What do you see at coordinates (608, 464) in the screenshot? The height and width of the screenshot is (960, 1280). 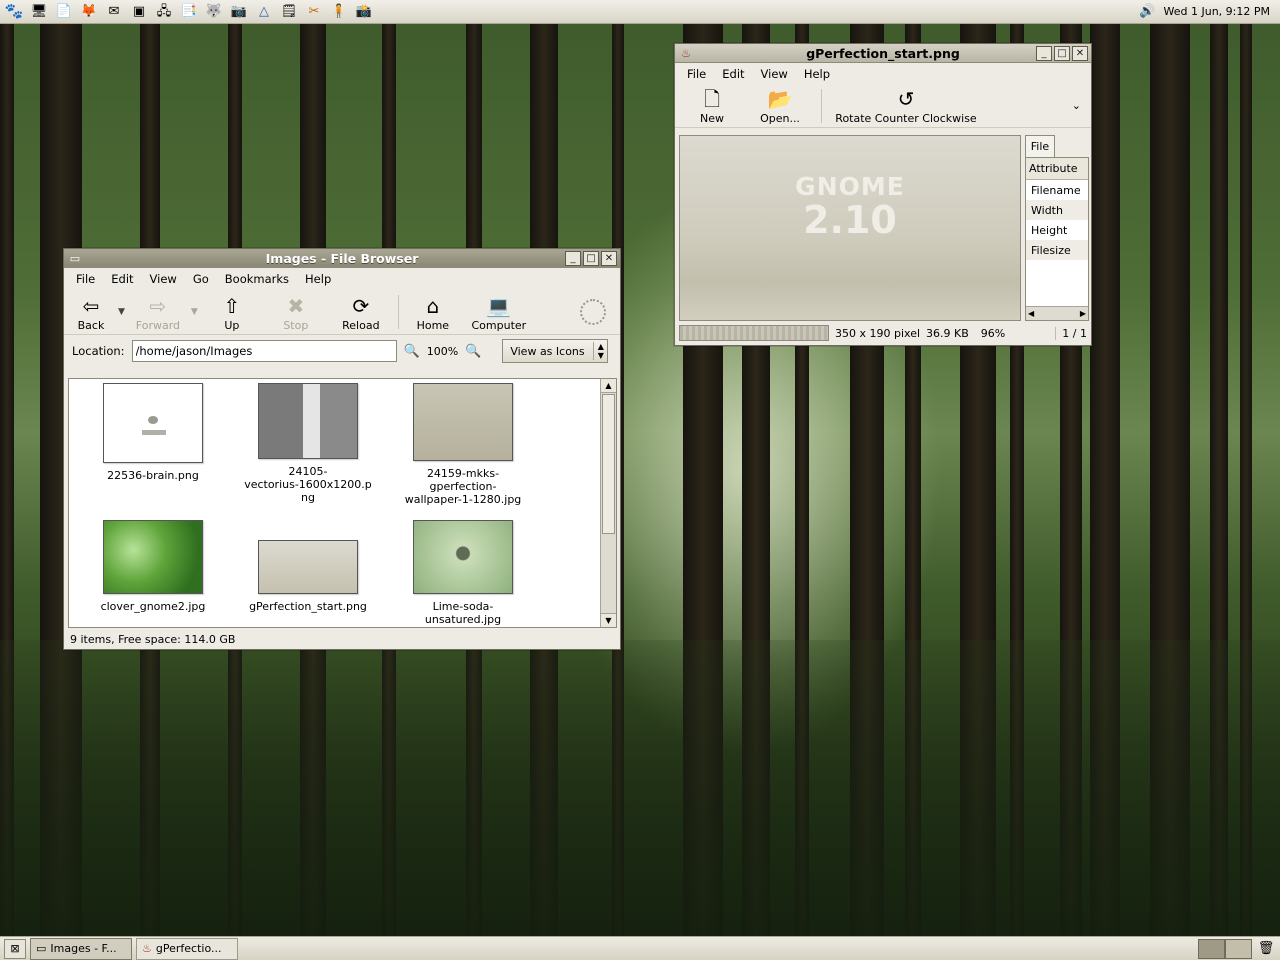 I see `scrollbar-thumb` at bounding box center [608, 464].